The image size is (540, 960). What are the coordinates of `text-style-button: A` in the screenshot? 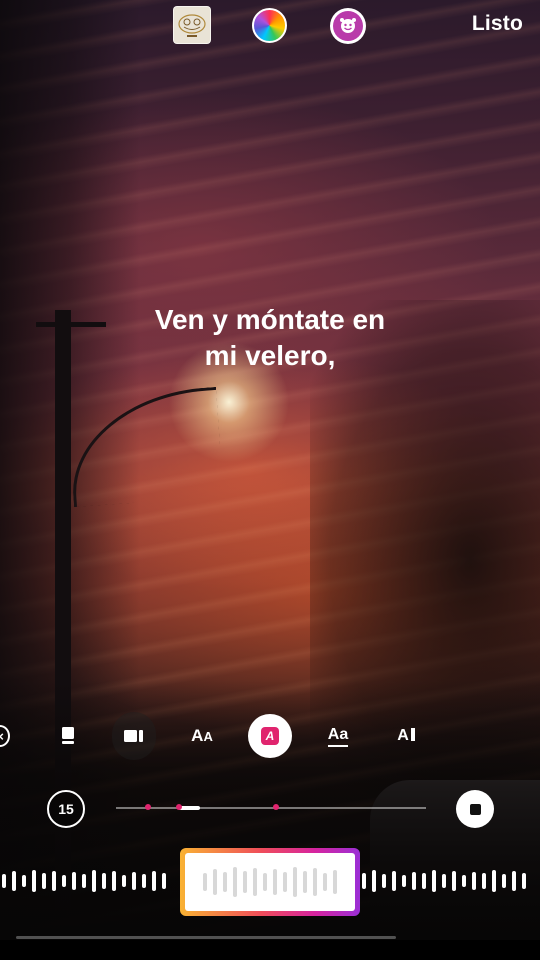 It's located at (270, 736).